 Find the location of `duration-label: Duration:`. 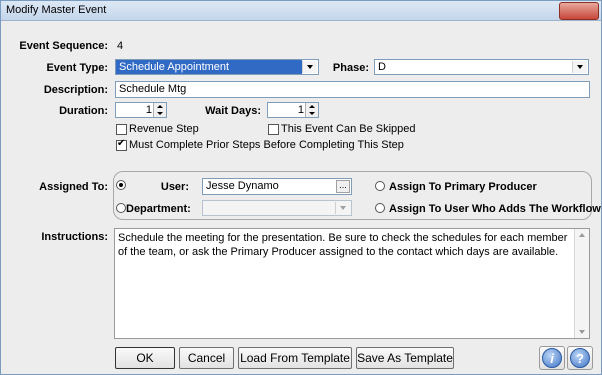

duration-label: Duration: is located at coordinates (83, 111).